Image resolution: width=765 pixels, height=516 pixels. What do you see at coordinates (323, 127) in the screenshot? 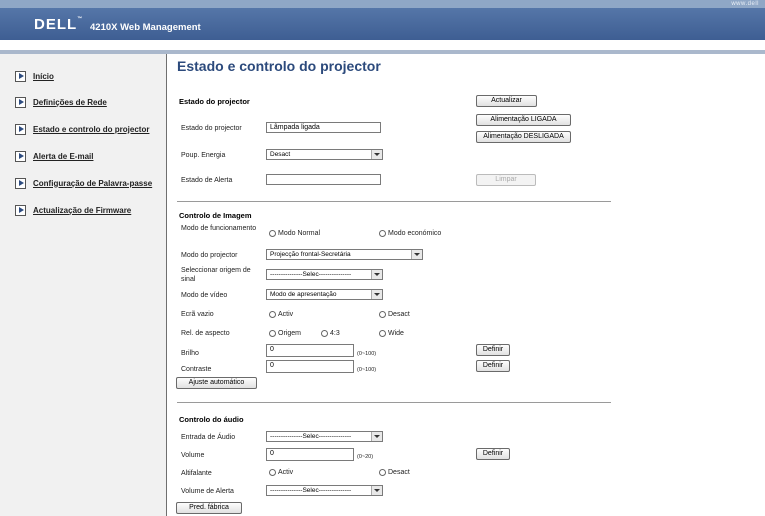
I see `projector-state-field: Lâmpada ligada` at bounding box center [323, 127].